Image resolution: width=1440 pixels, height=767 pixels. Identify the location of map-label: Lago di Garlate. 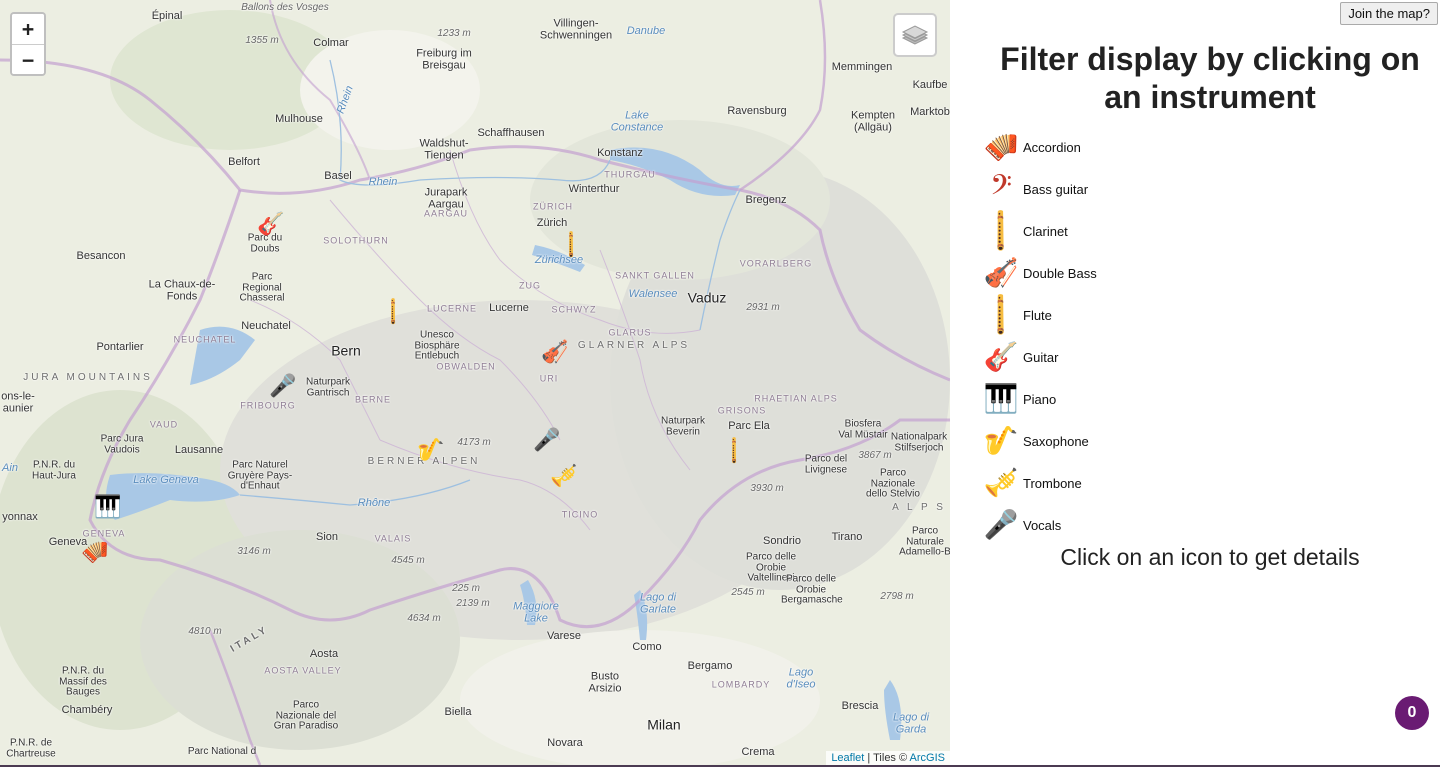
(658, 603).